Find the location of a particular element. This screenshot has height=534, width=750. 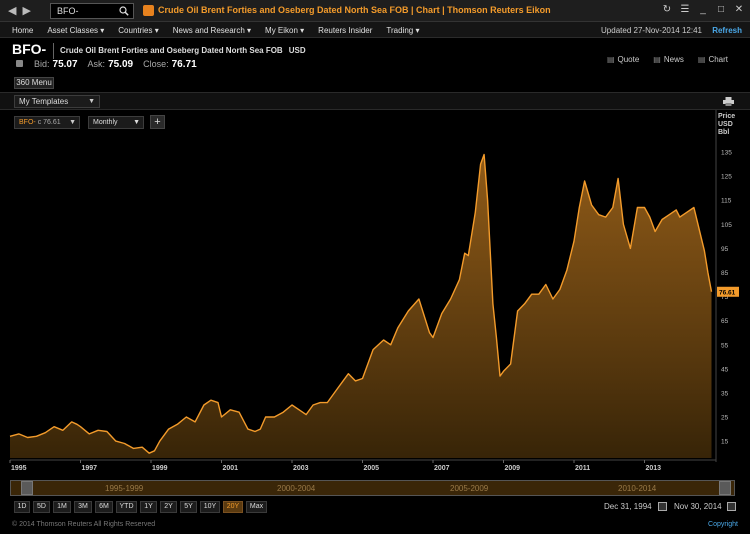

navigator-label: 1995-1999 is located at coordinates (124, 488).